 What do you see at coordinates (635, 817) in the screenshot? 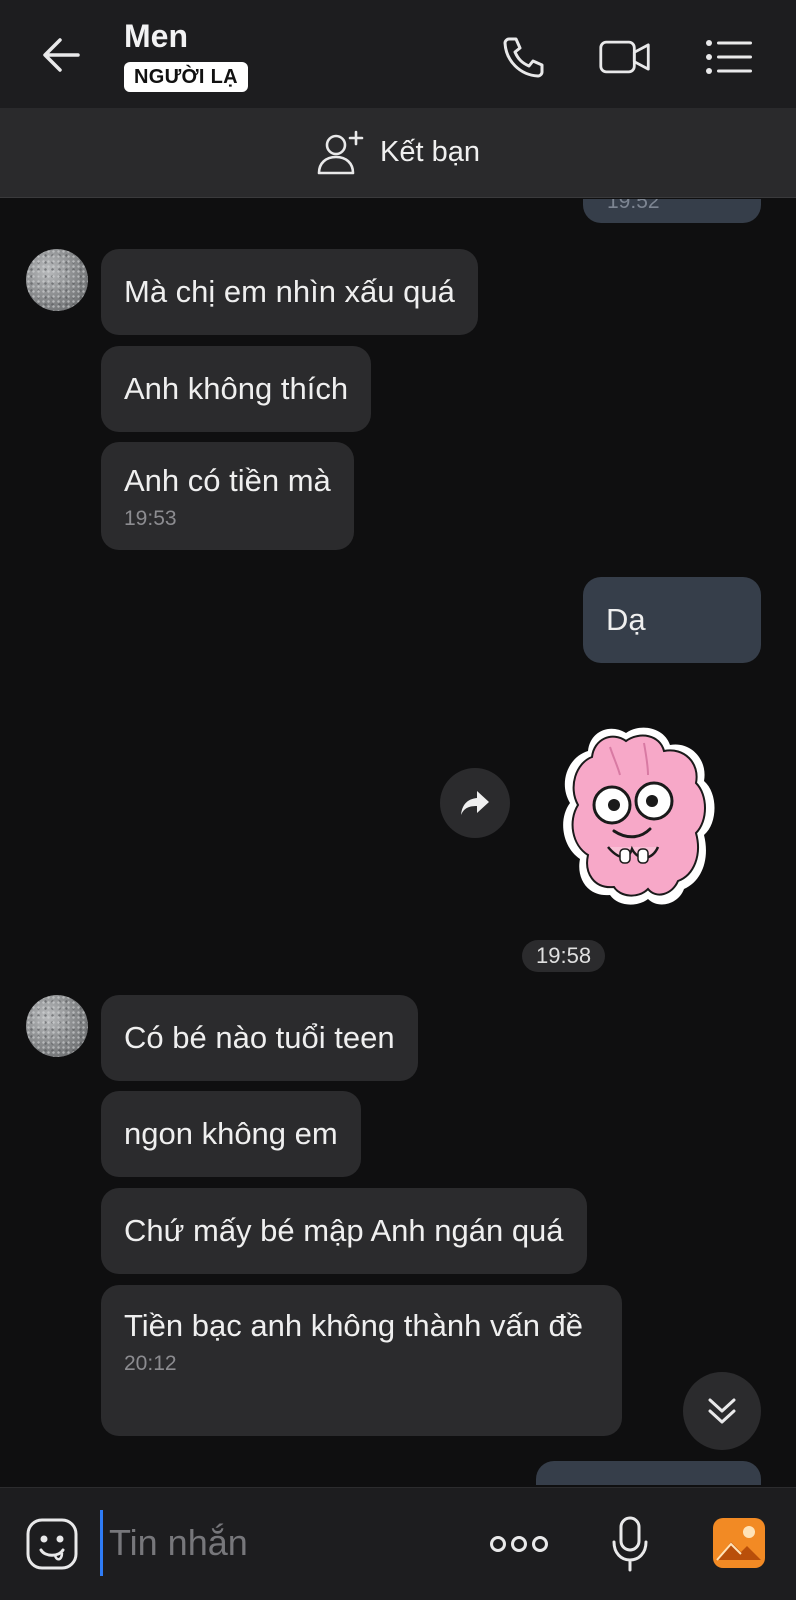
I see `pink-creature-sticker` at bounding box center [635, 817].